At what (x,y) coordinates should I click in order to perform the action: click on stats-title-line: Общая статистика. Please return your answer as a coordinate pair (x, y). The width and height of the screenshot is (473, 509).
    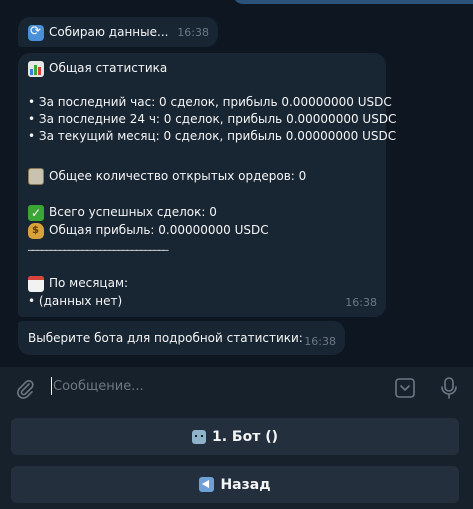
    Looking at the image, I should click on (97, 68).